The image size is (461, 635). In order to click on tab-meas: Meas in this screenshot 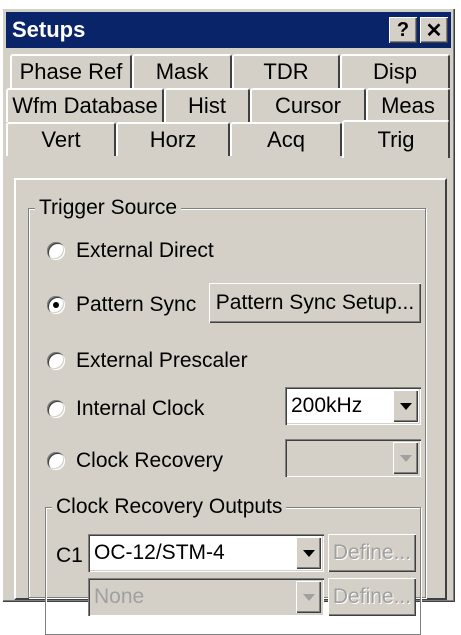, I will do `click(408, 105)`.